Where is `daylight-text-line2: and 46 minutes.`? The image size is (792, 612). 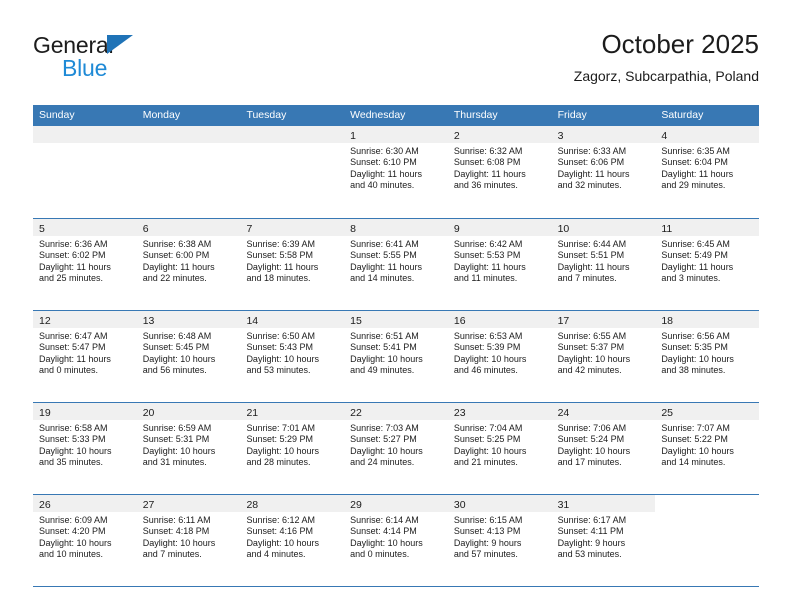
daylight-text-line2: and 46 minutes. is located at coordinates (485, 370).